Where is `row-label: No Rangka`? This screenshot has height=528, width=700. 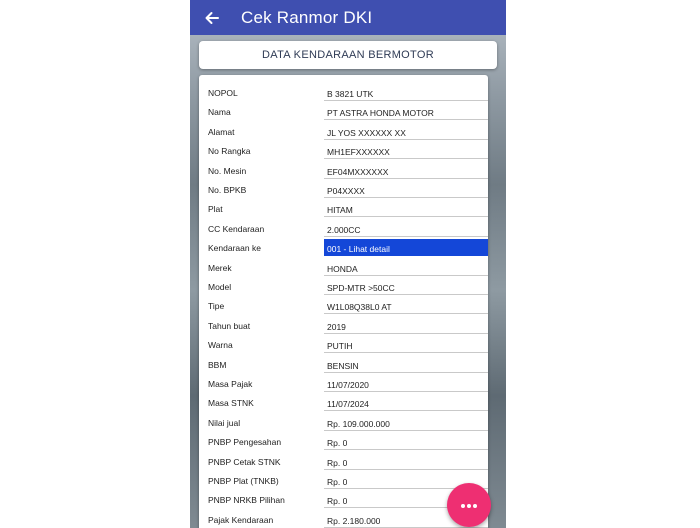 row-label: No Rangka is located at coordinates (229, 151).